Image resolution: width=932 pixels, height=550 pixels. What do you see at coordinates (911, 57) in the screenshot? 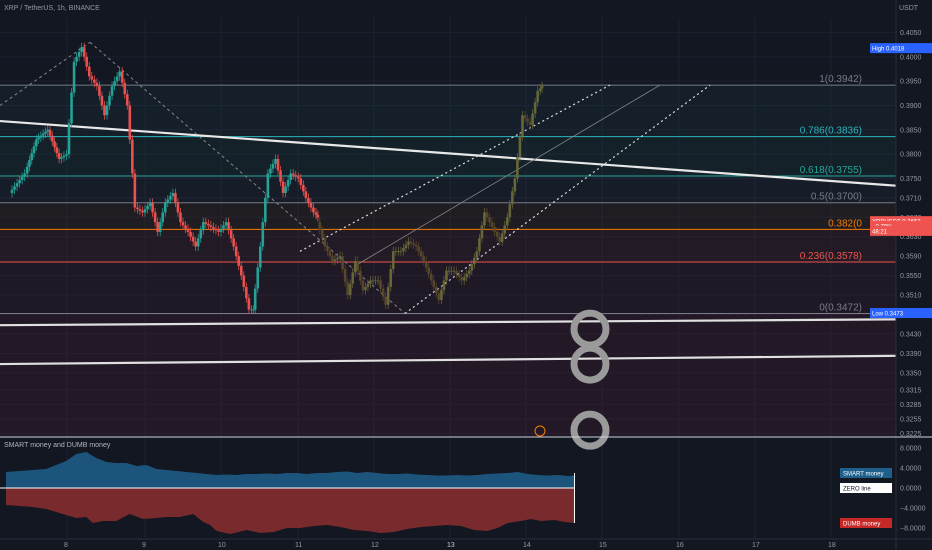
I see `y-tick-label: 0.4000` at bounding box center [911, 57].